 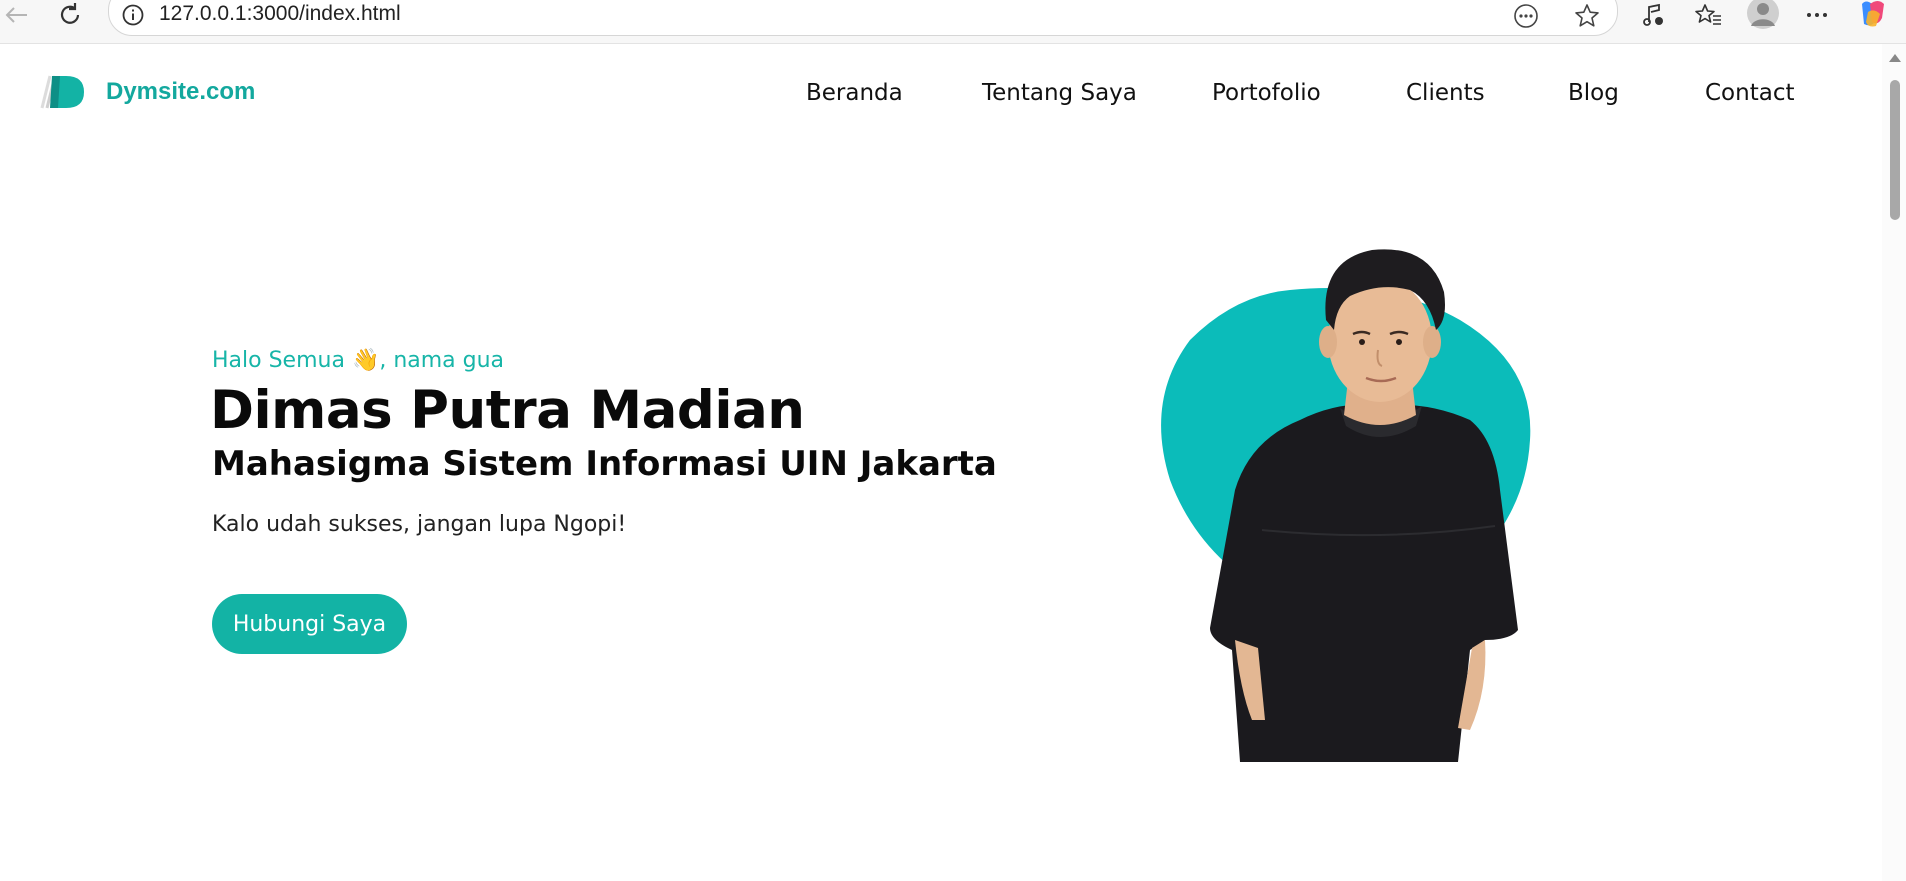 I want to click on address-bar: 127.0.0.1:3000/index.html, so click(x=863, y=18).